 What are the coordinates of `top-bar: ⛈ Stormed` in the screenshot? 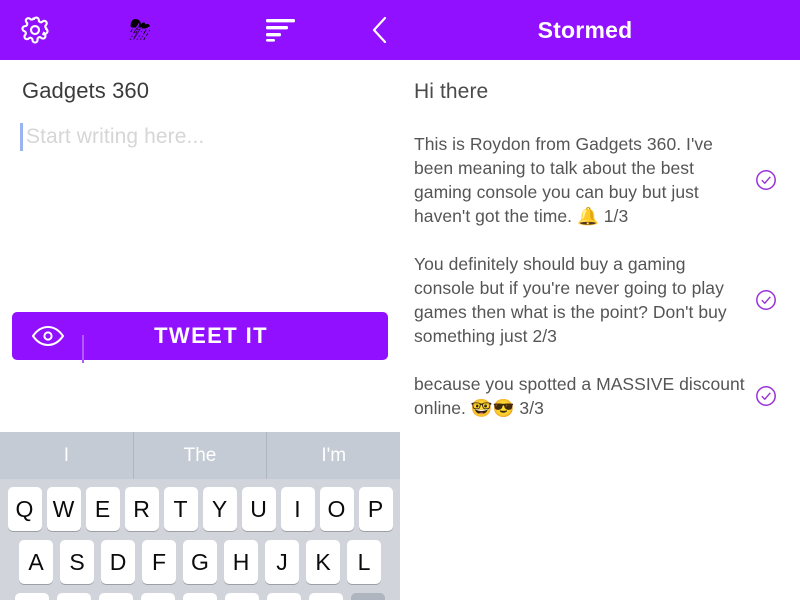 It's located at (400, 30).